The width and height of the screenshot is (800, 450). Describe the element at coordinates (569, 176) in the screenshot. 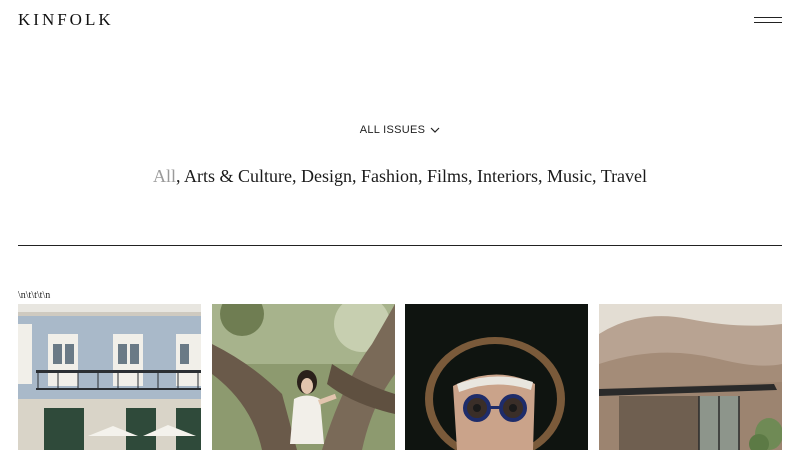

I see `category-music: Music` at that location.